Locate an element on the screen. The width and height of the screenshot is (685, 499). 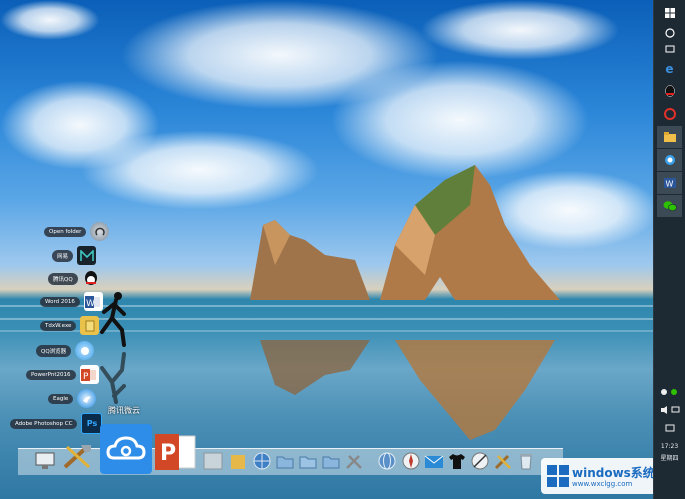
launcher-item: QQ浏览器 is located at coordinates (65, 350).